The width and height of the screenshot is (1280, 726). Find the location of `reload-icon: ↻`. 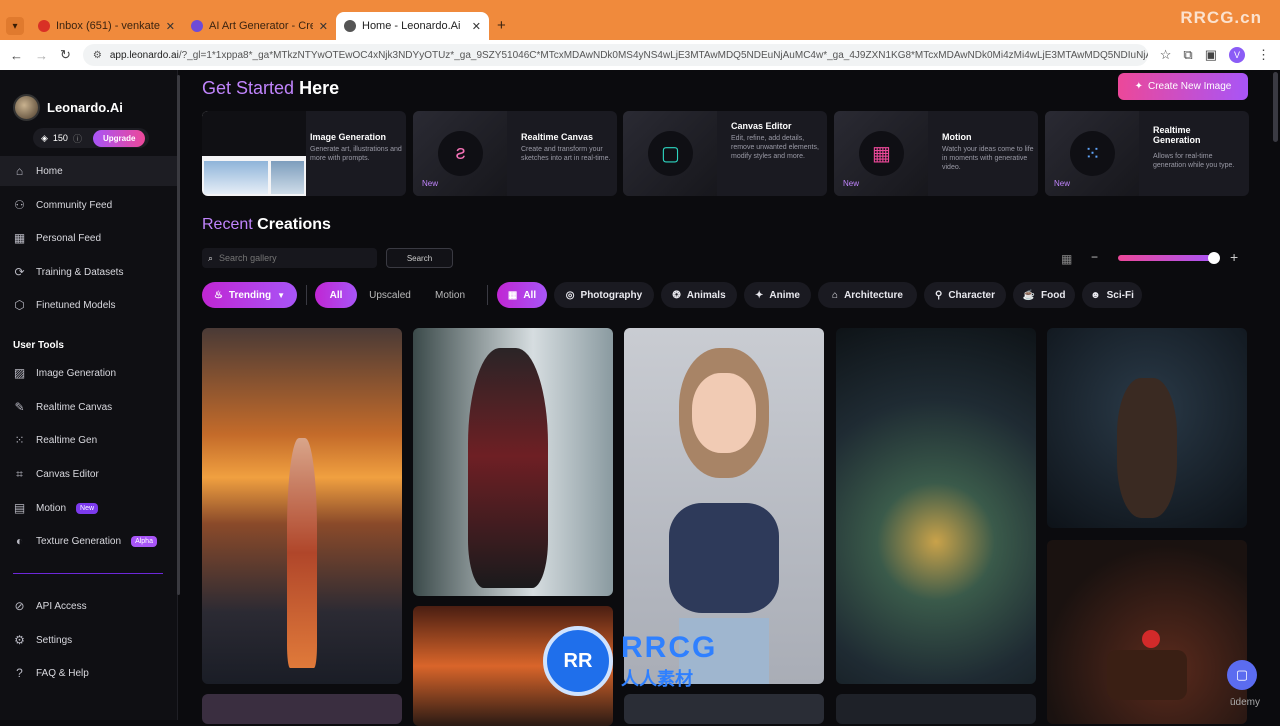

reload-icon: ↻ is located at coordinates (65, 55).